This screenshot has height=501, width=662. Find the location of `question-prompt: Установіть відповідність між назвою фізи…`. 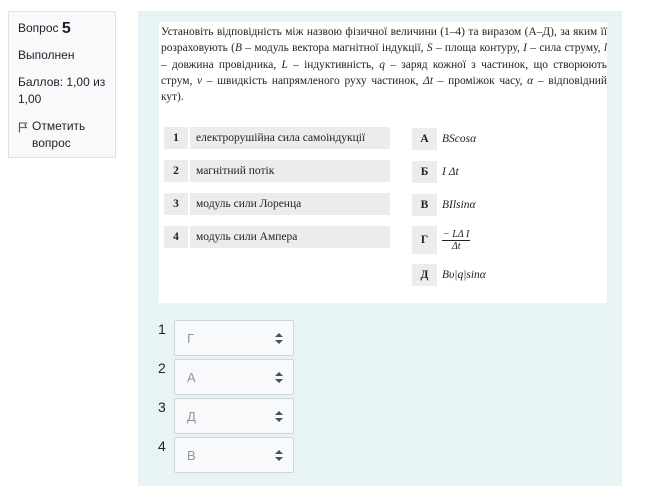

question-prompt: Установіть відповідність між назвою фізи… is located at coordinates (384, 64).